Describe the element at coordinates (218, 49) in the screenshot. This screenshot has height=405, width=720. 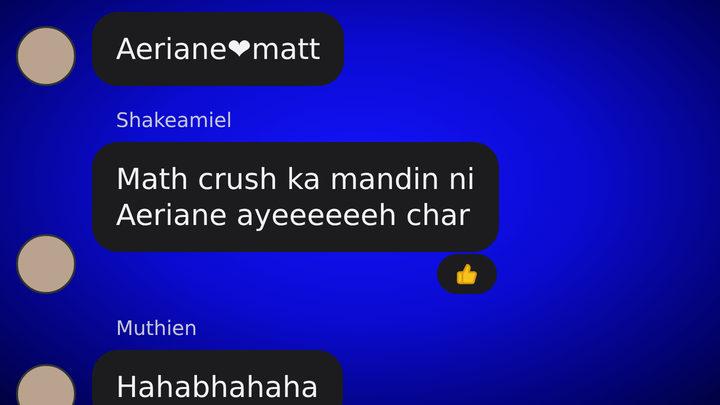
I see `message-bubble: Aeriane❤matt` at that location.